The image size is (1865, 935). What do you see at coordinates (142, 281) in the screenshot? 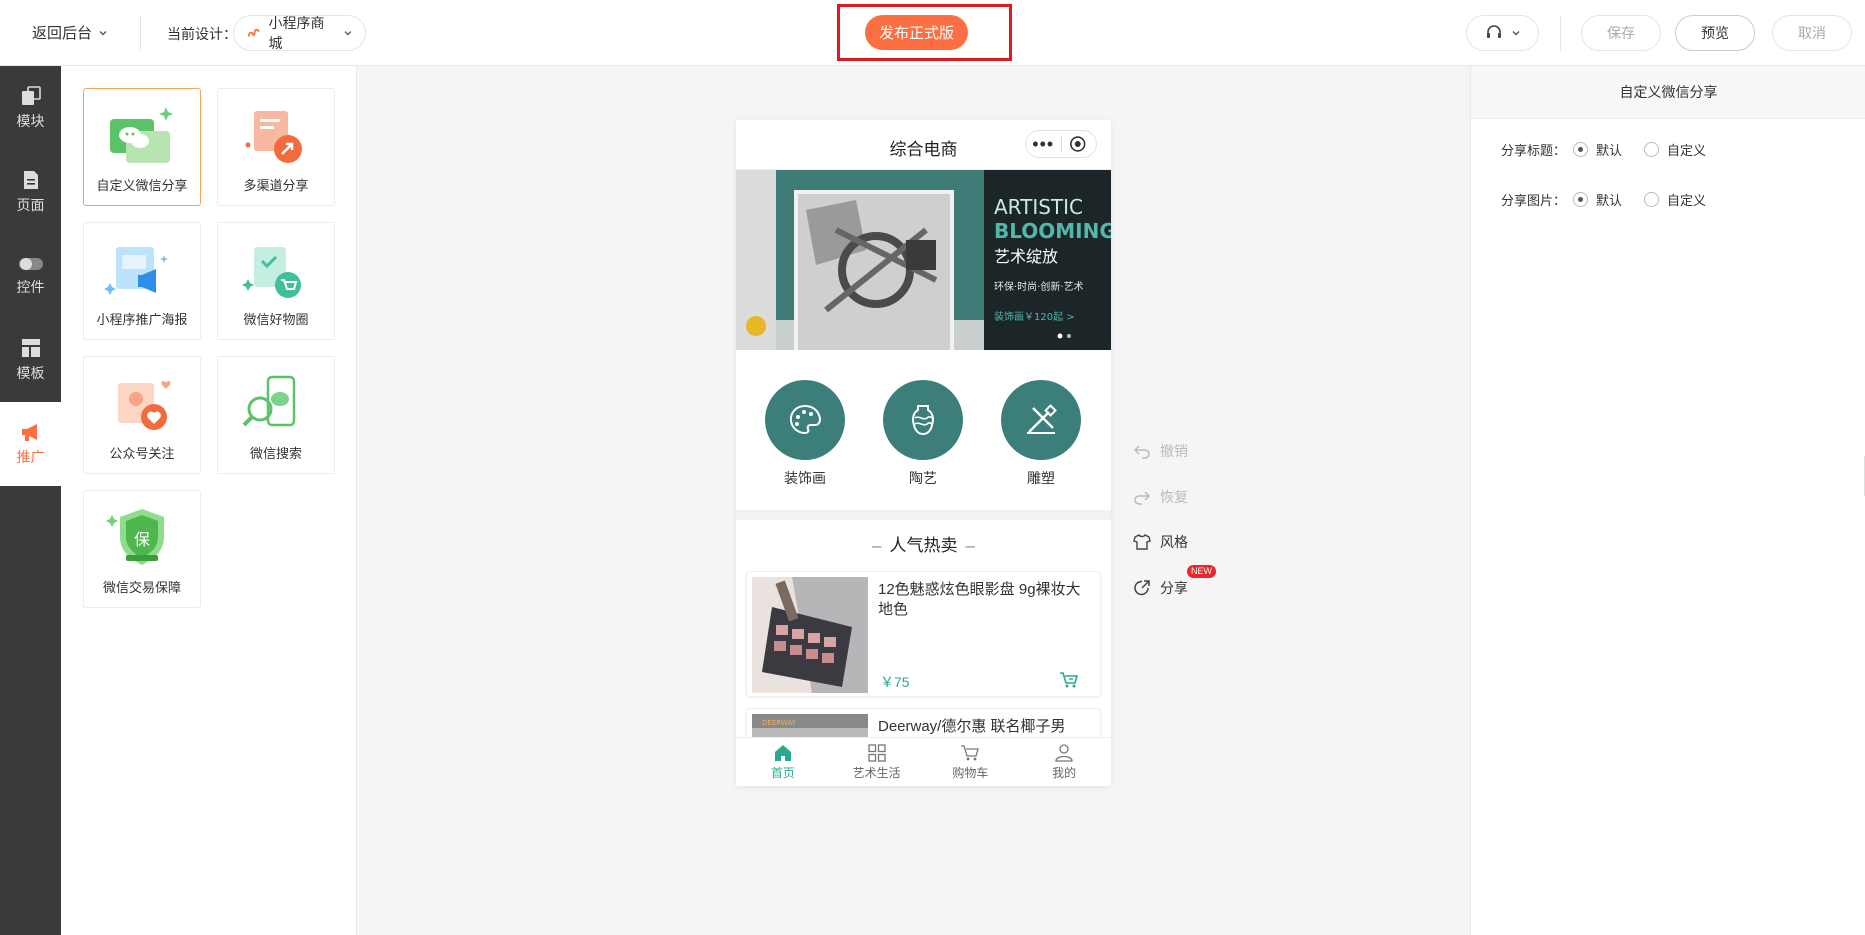
I see `widget-miniprogram-poster: 小程序推广海报` at bounding box center [142, 281].